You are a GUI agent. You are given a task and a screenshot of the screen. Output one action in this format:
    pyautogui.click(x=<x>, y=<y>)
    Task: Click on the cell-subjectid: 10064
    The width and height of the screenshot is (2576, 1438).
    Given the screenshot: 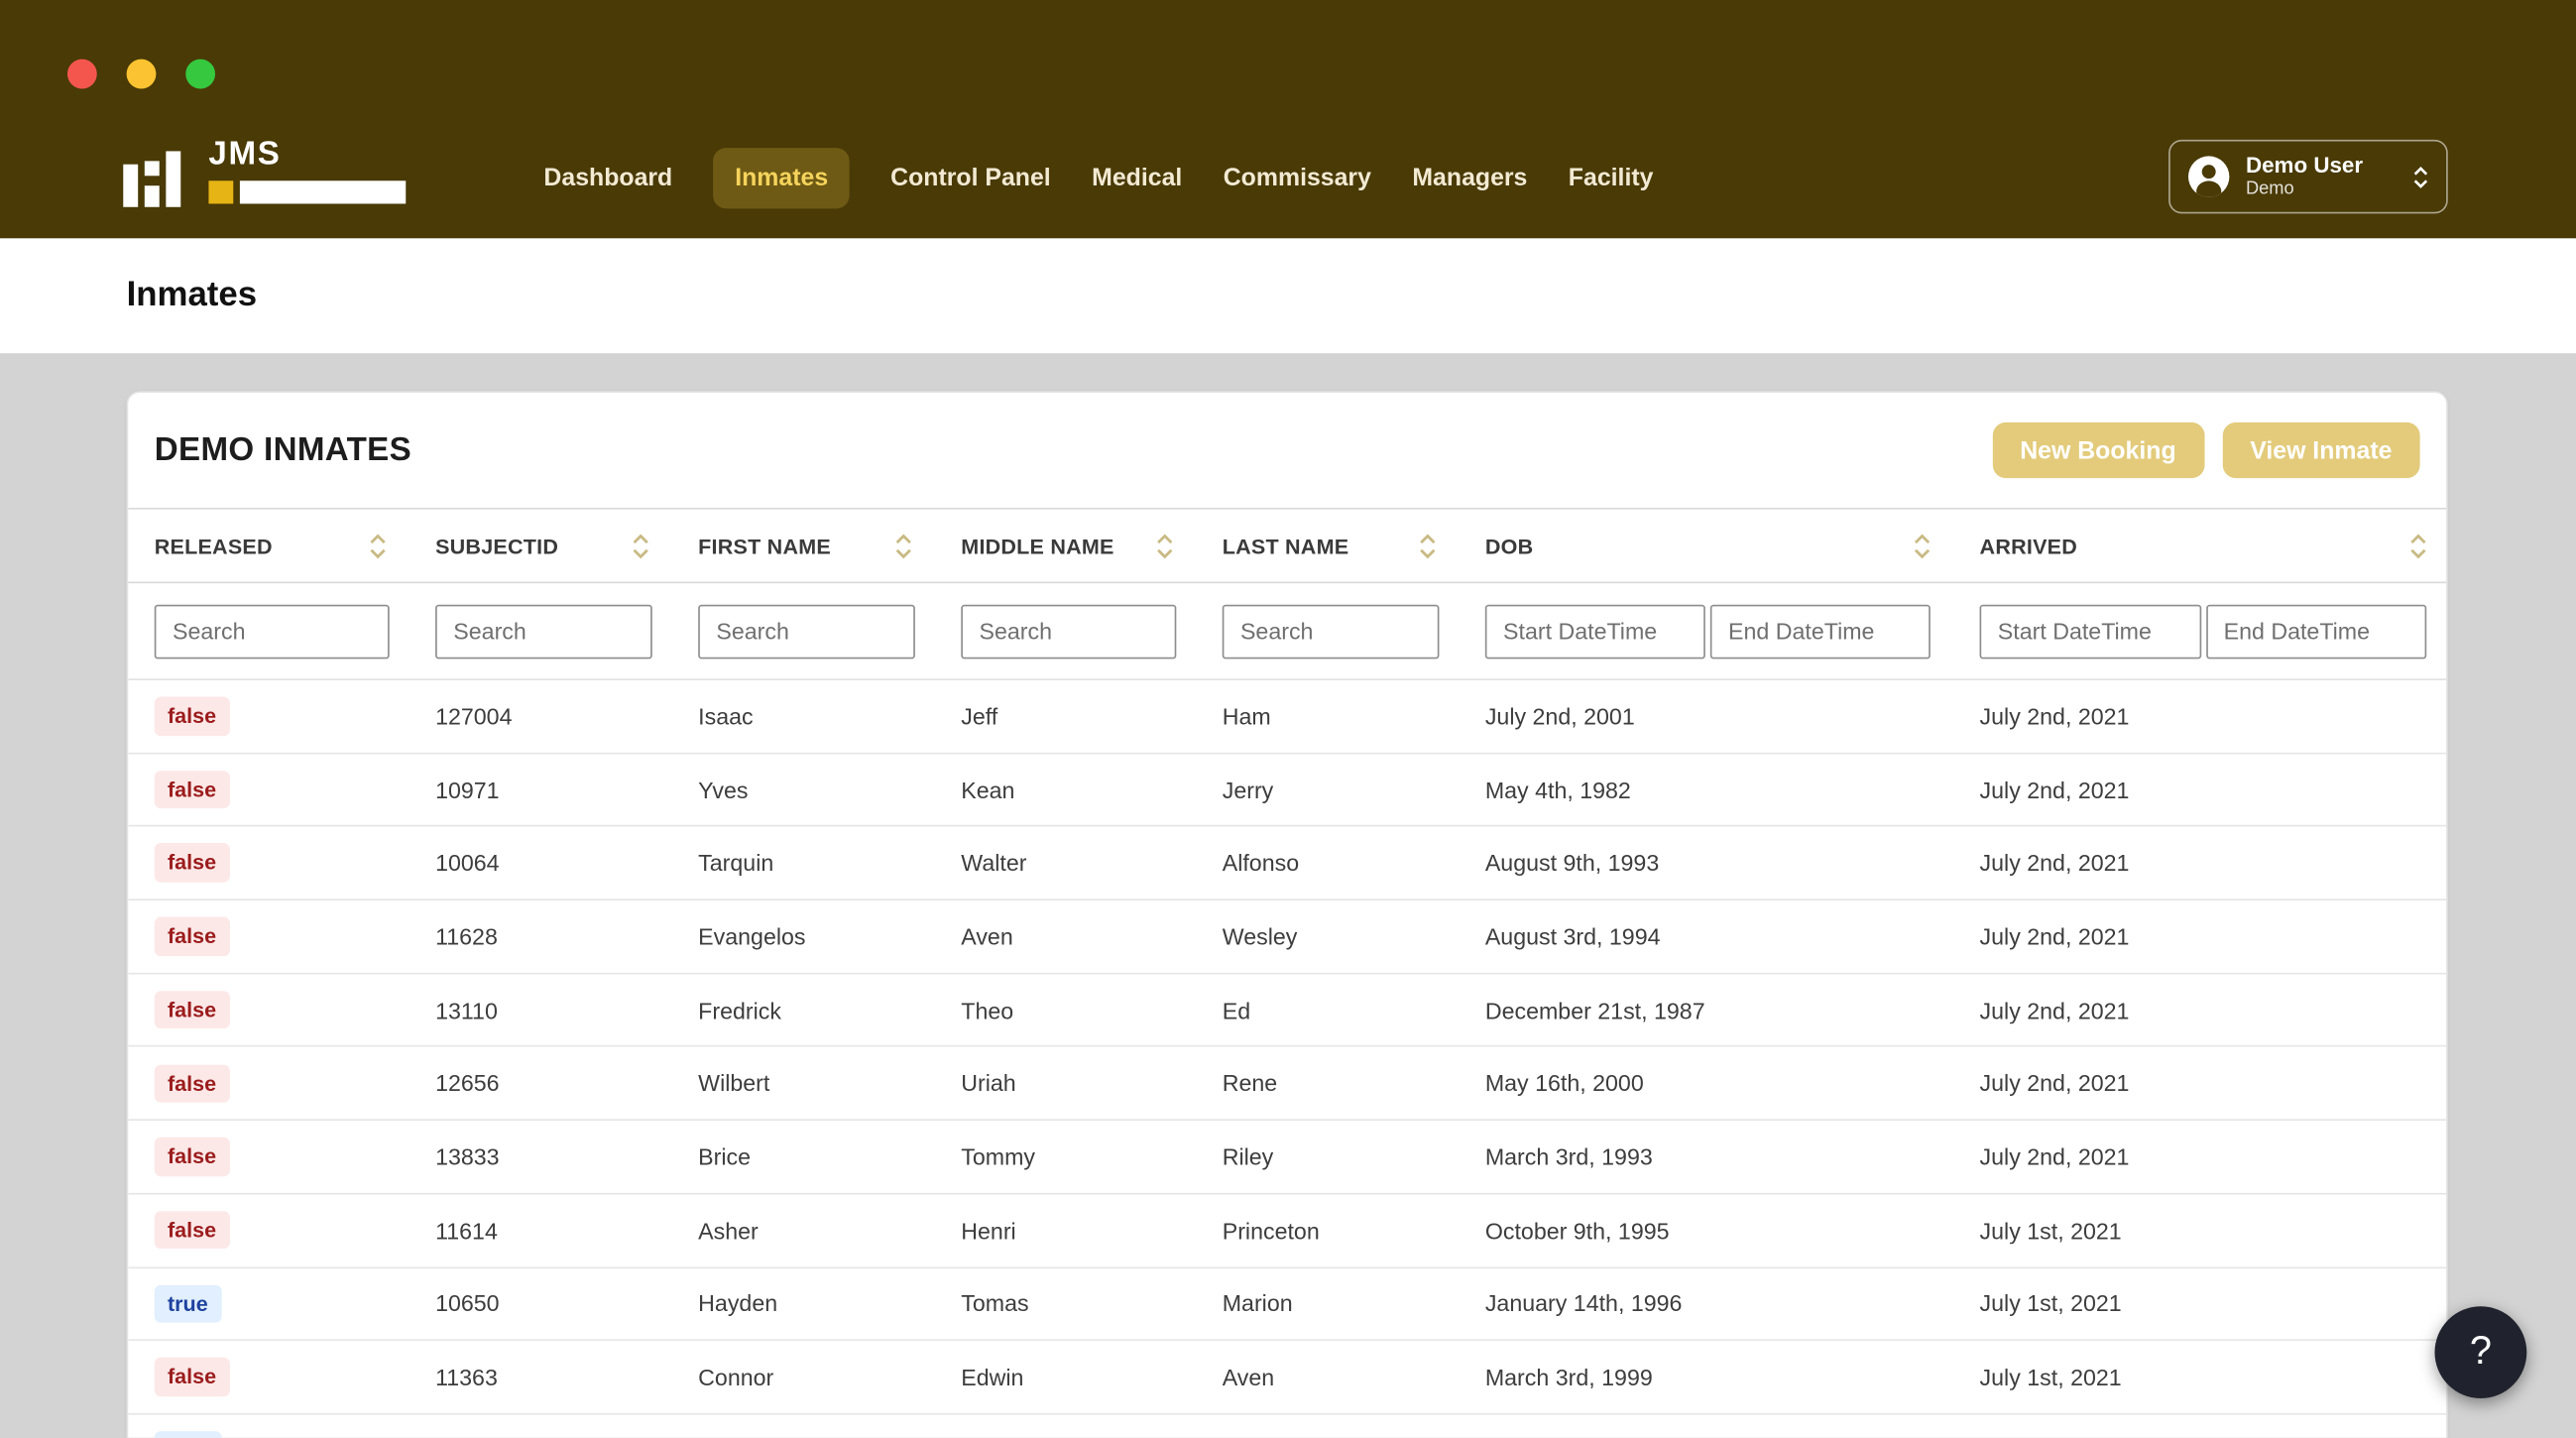 What is the action you would take?
    pyautogui.click(x=468, y=863)
    